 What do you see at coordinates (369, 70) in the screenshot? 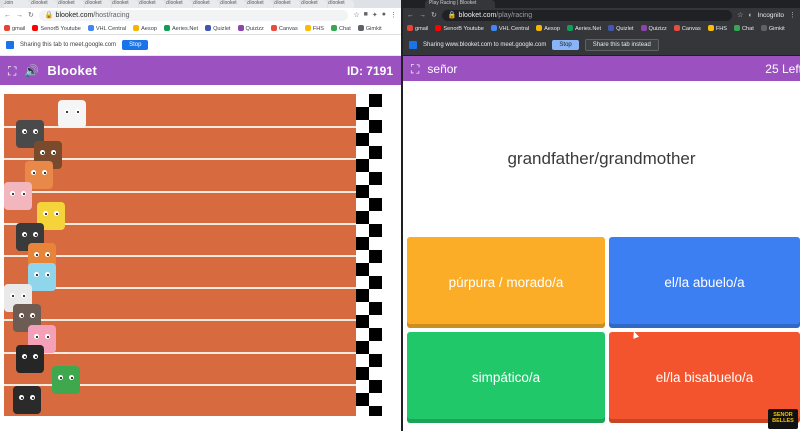
I see `game-id: ID: 7191` at bounding box center [369, 70].